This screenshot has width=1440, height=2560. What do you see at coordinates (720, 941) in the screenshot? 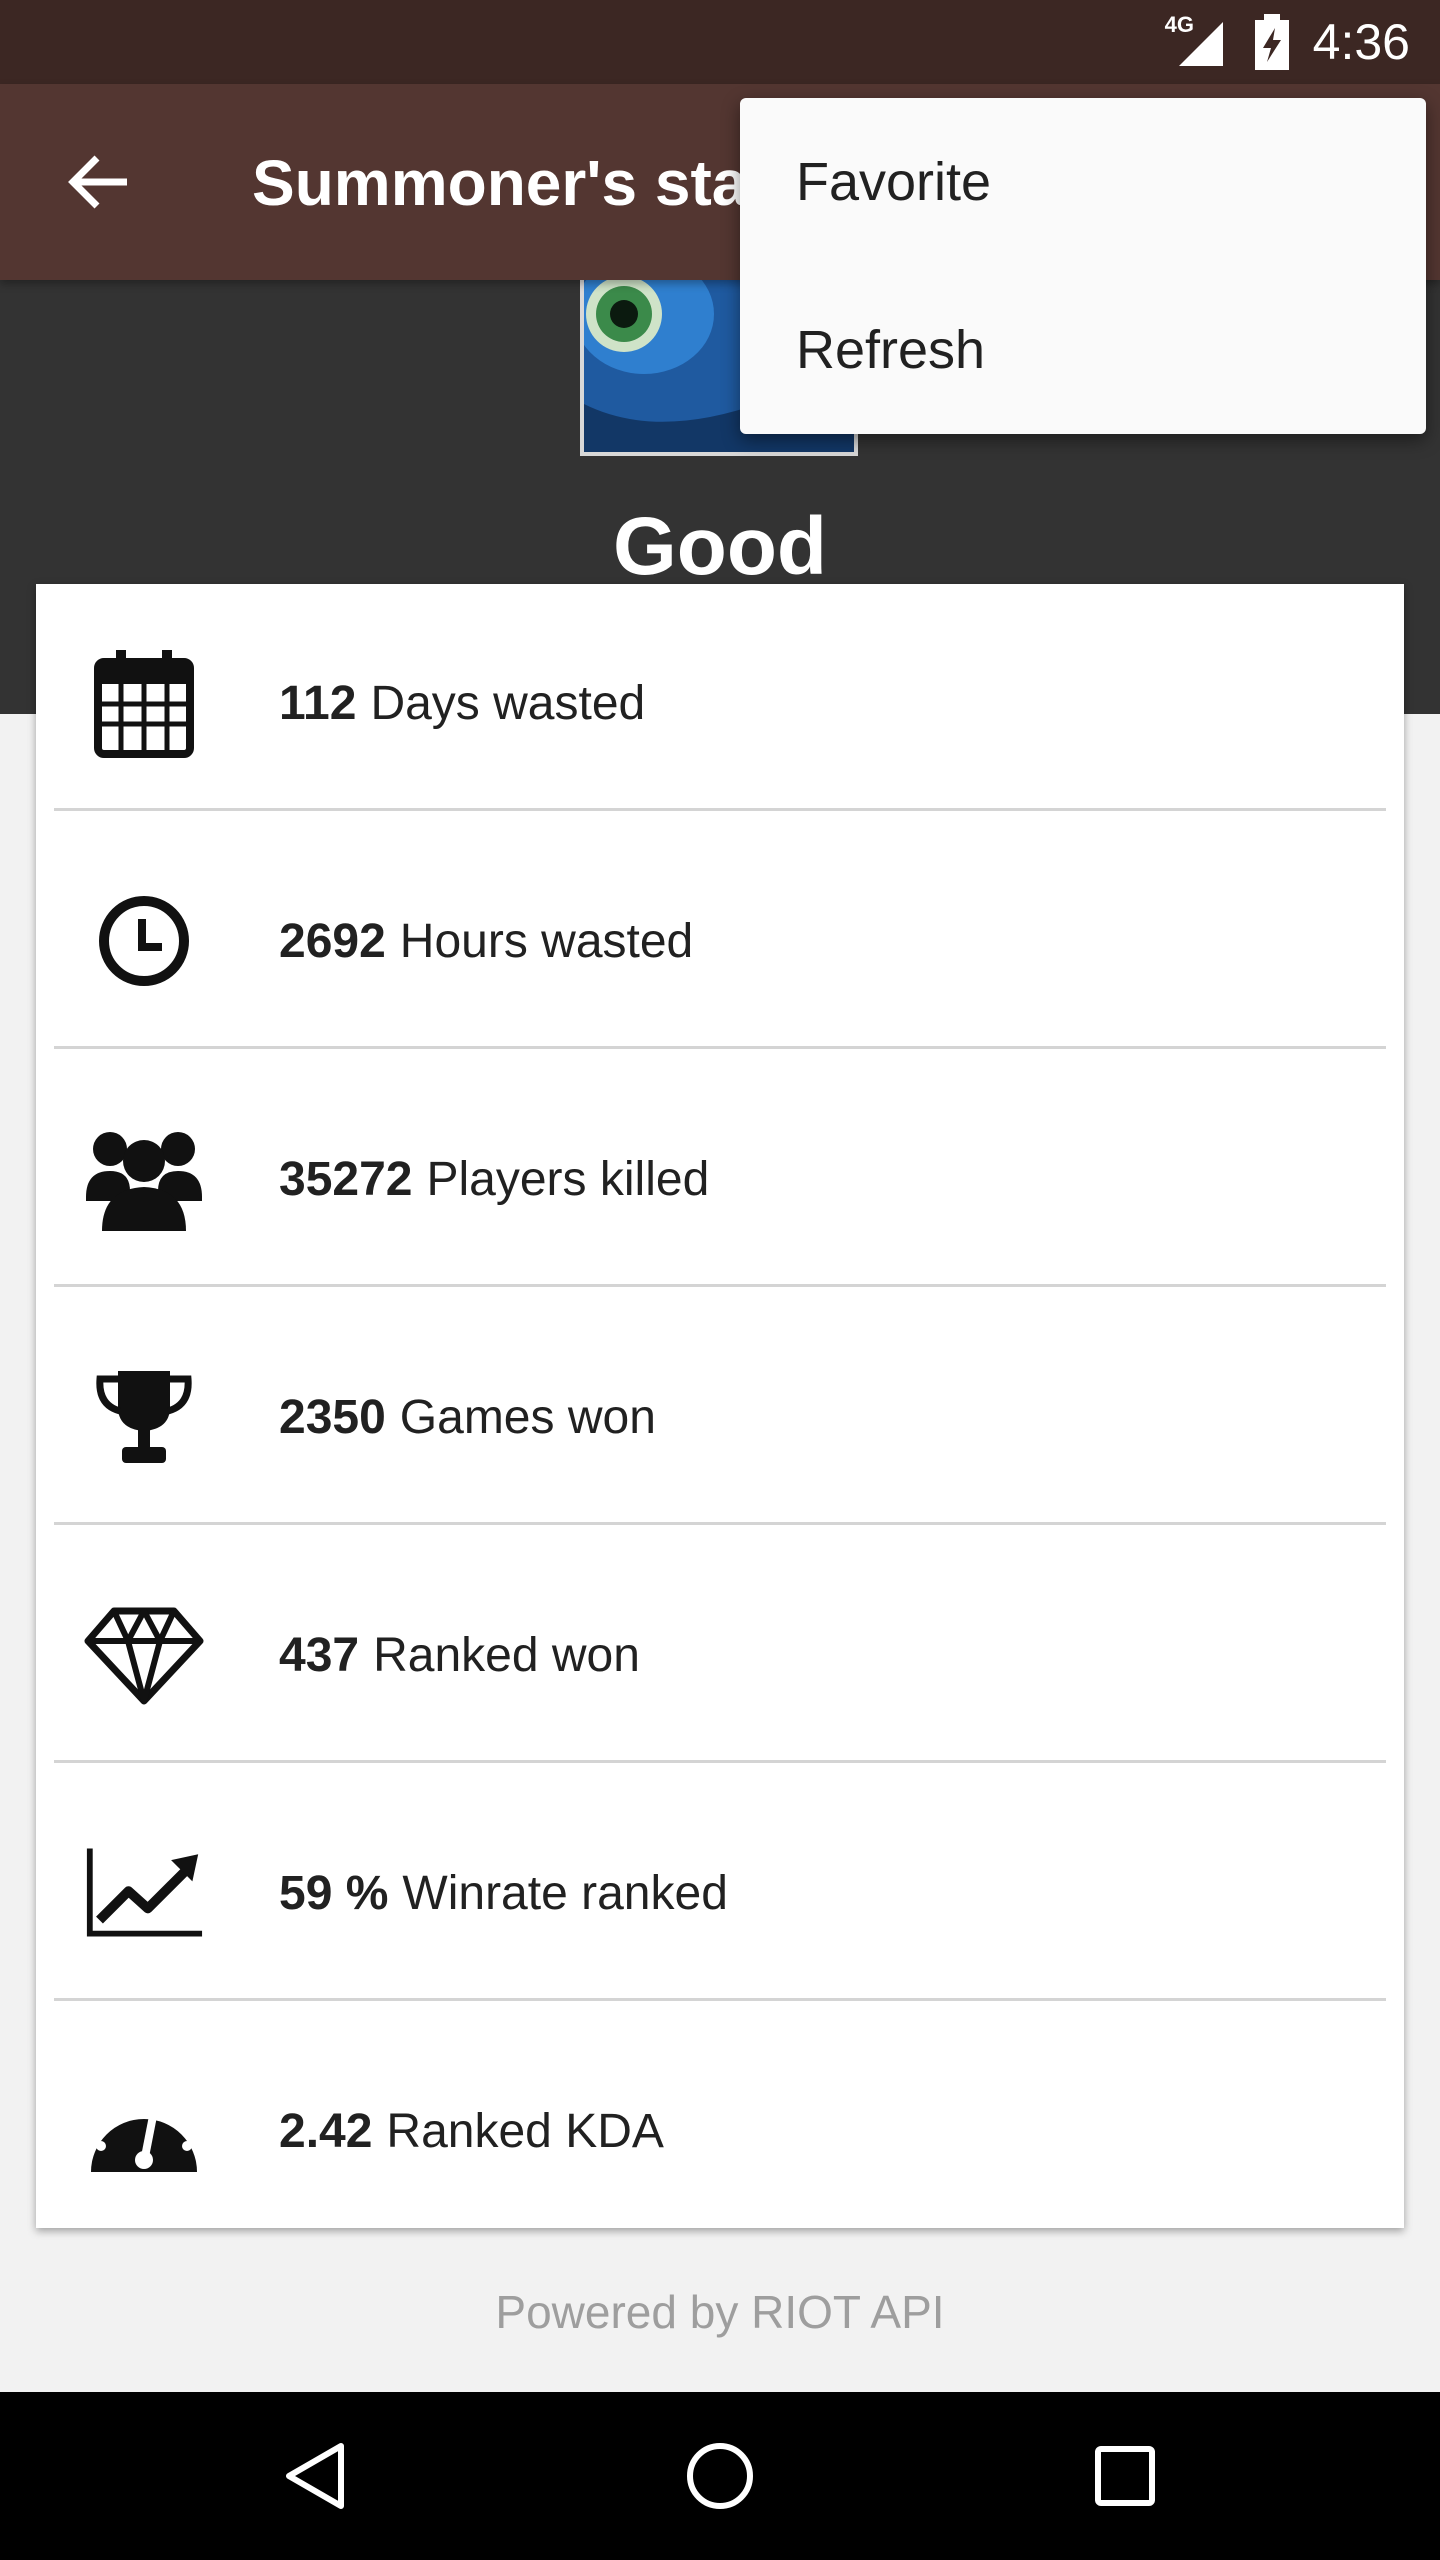
I see `stat-row-hours: 2692 Hours wasted` at bounding box center [720, 941].